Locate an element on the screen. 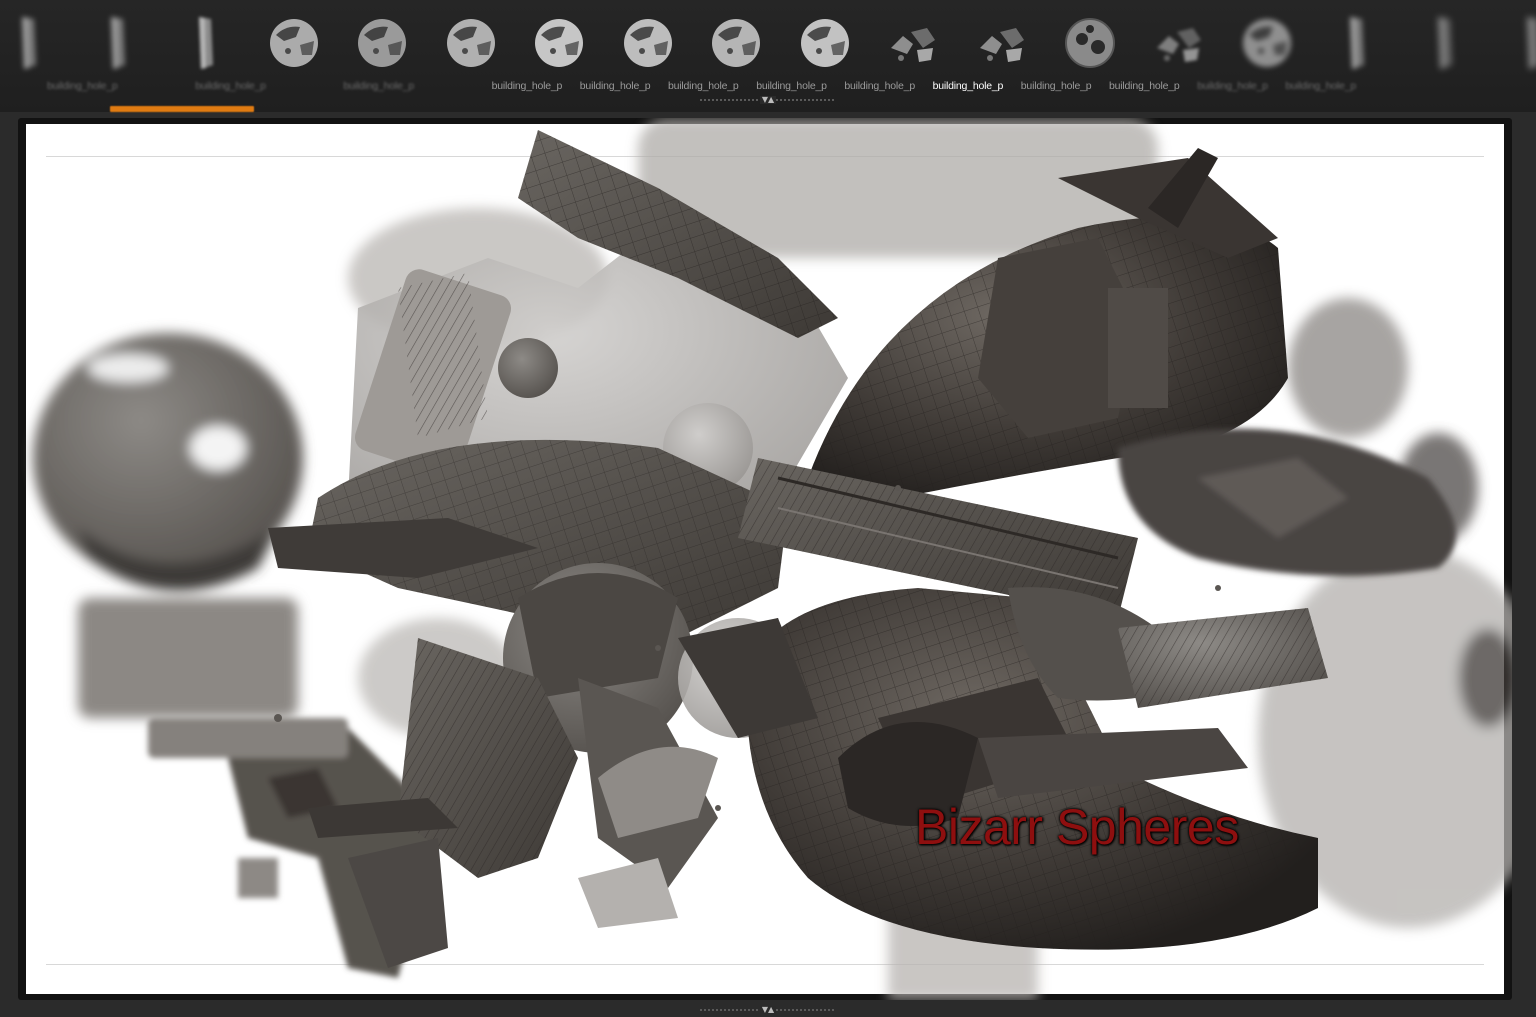 Image resolution: width=1536 pixels, height=1017 pixels. shelf-splitter-handle: ▼▲ is located at coordinates (768, 100).